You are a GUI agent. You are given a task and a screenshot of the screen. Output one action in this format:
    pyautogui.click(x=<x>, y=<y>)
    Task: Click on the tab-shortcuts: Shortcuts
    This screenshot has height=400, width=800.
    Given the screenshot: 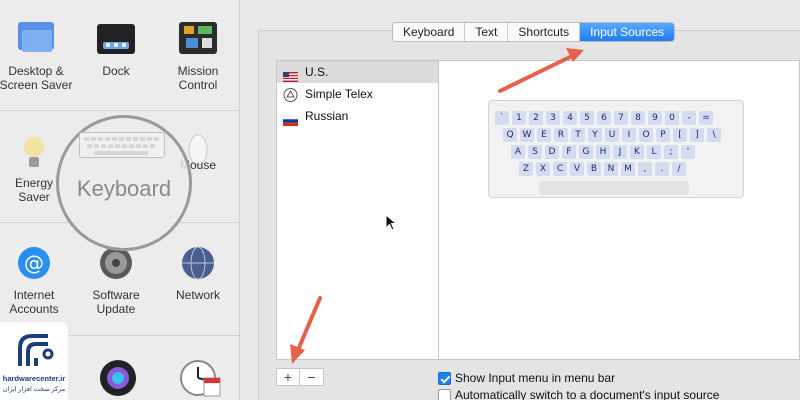 What is the action you would take?
    pyautogui.click(x=544, y=32)
    